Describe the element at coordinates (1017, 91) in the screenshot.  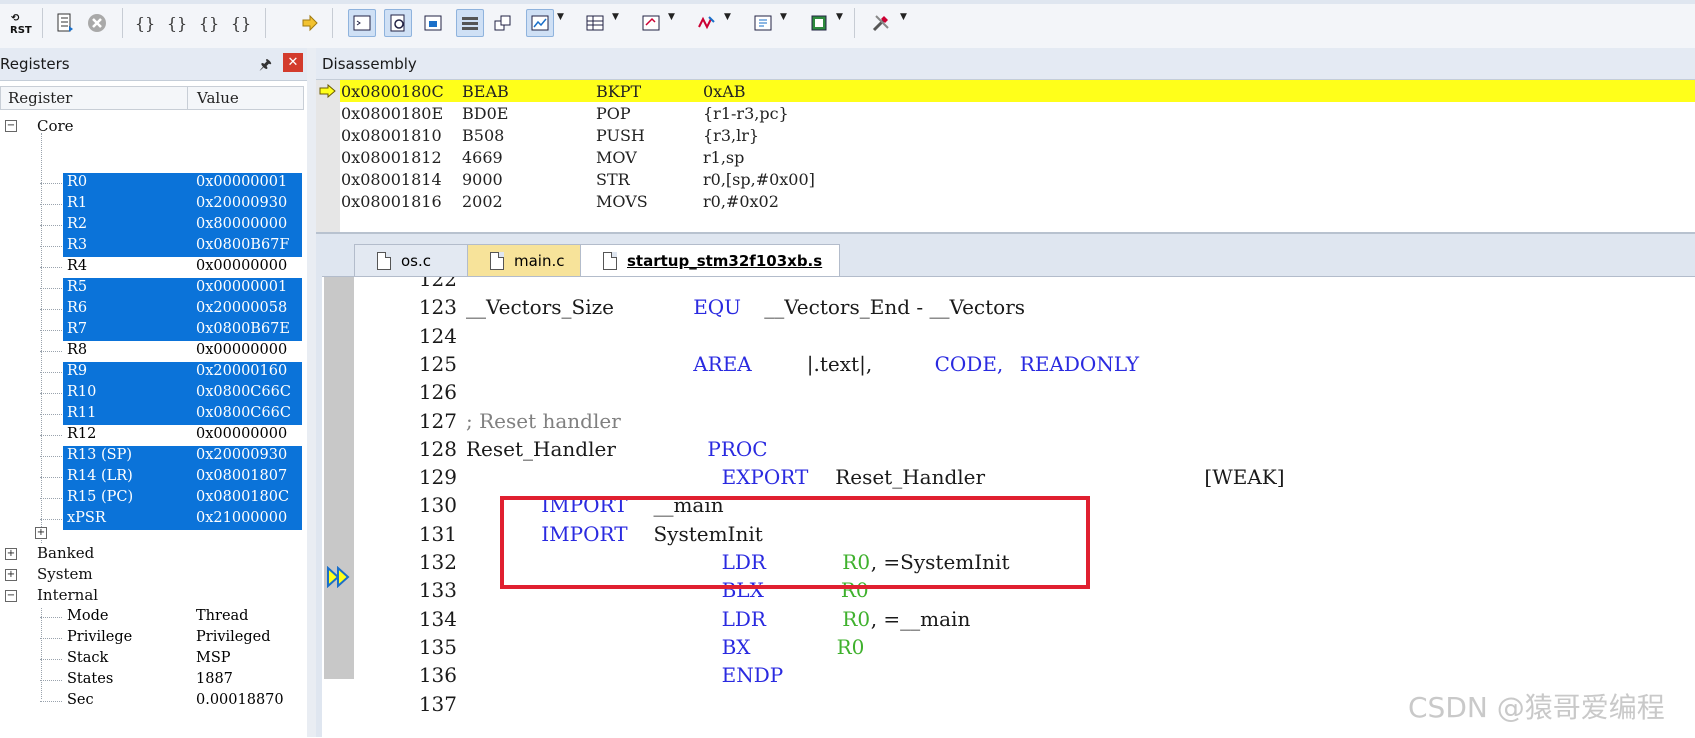
I see `disassembly-row: 0x0800180C BEAB BKPT 0xAB` at that location.